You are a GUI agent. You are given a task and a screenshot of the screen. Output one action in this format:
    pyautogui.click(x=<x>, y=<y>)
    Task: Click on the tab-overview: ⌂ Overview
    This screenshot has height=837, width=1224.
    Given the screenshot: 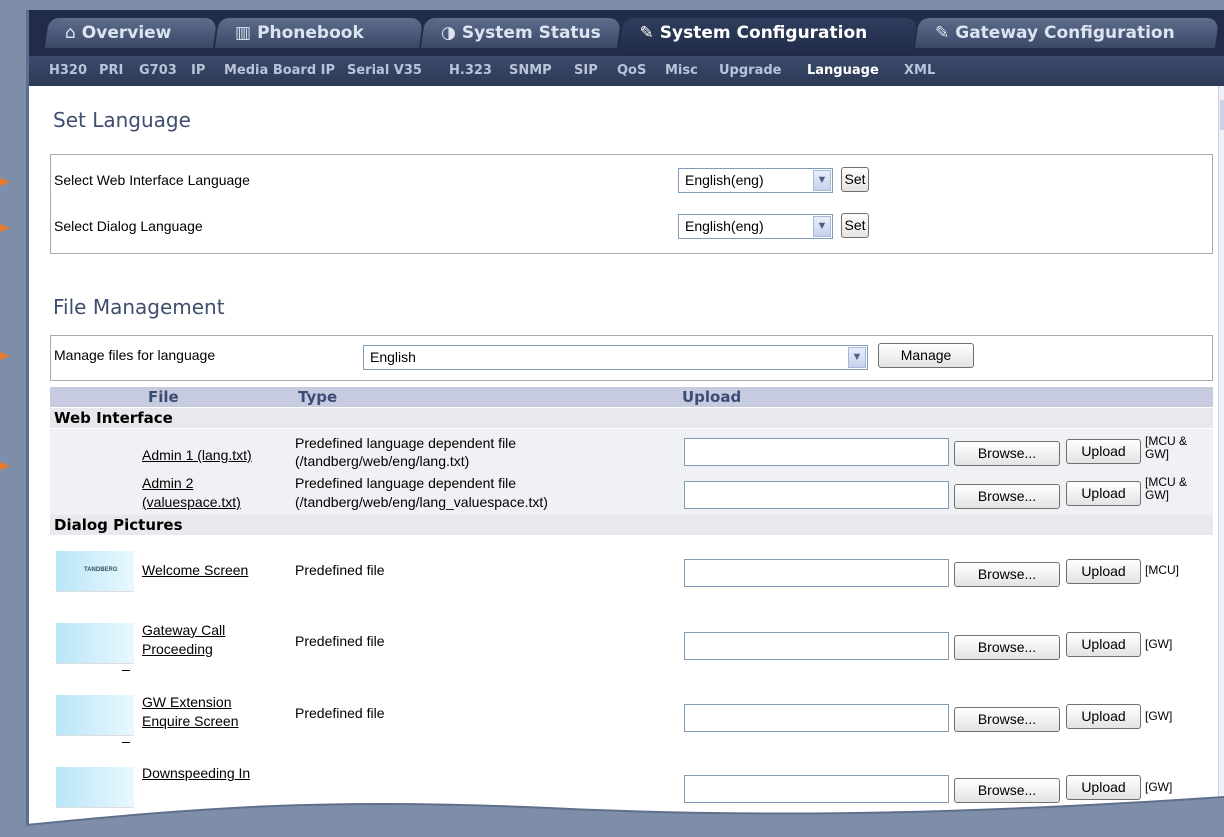 What is the action you would take?
    pyautogui.click(x=131, y=33)
    